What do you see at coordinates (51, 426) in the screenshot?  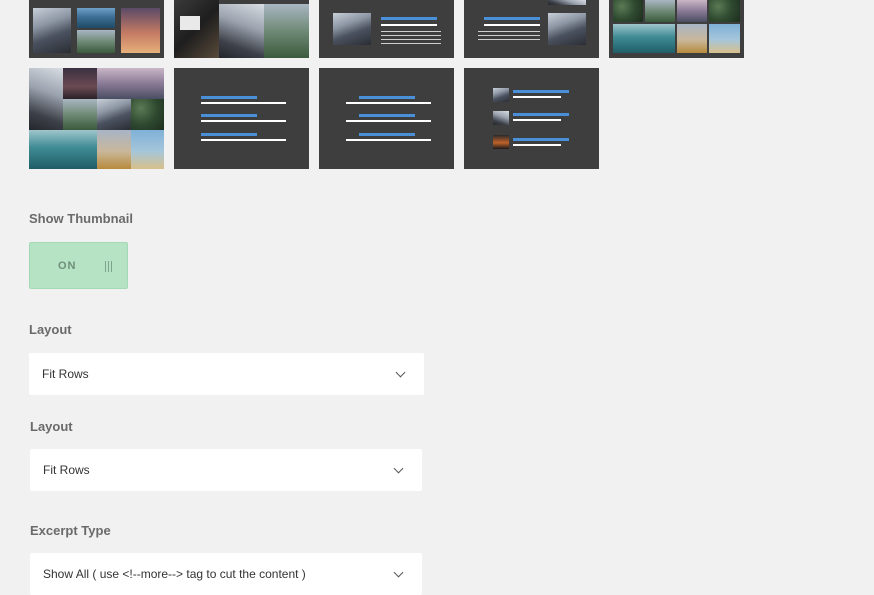 I see `layout-label-secondary: Layout` at bounding box center [51, 426].